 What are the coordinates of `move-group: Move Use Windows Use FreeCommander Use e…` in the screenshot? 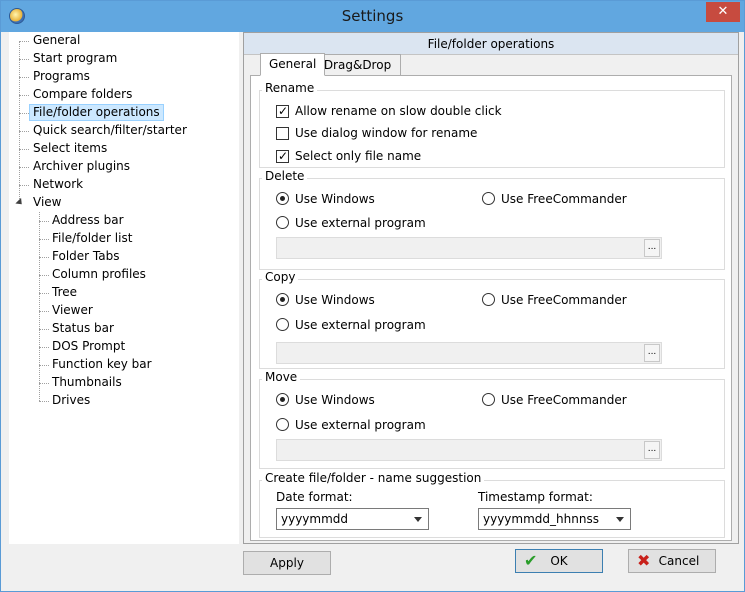 It's located at (492, 419).